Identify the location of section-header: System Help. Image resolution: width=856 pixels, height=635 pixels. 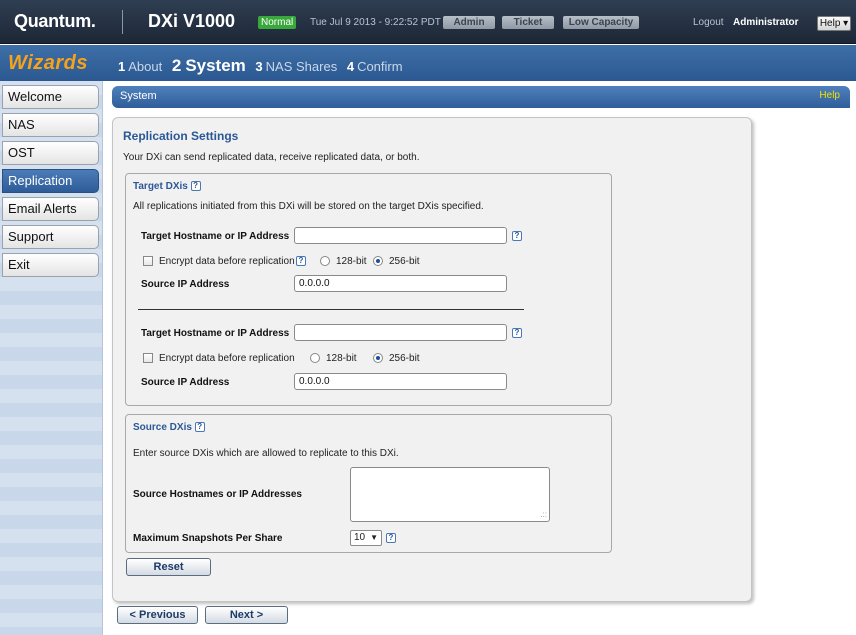
(481, 97).